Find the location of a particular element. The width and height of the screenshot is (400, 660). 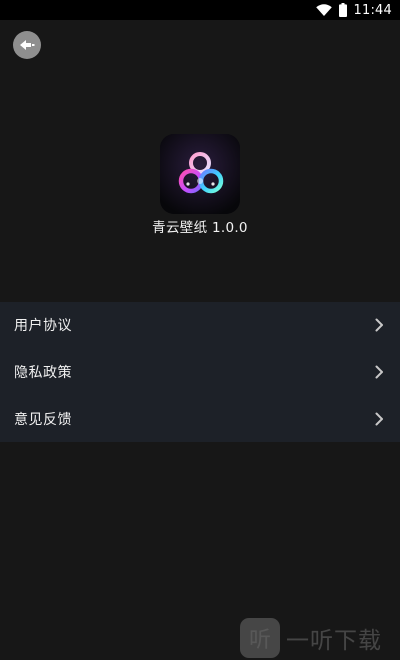

menu-item-label: 意见反馈 is located at coordinates (43, 419).